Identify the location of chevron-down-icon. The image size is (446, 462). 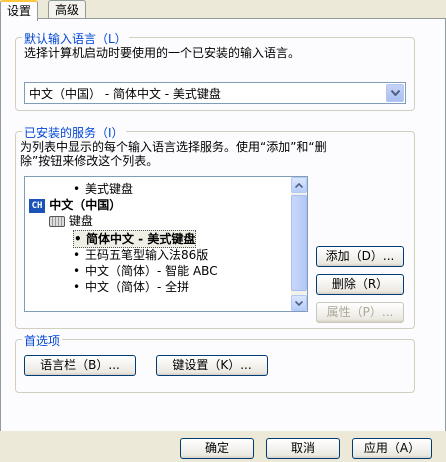
(395, 93).